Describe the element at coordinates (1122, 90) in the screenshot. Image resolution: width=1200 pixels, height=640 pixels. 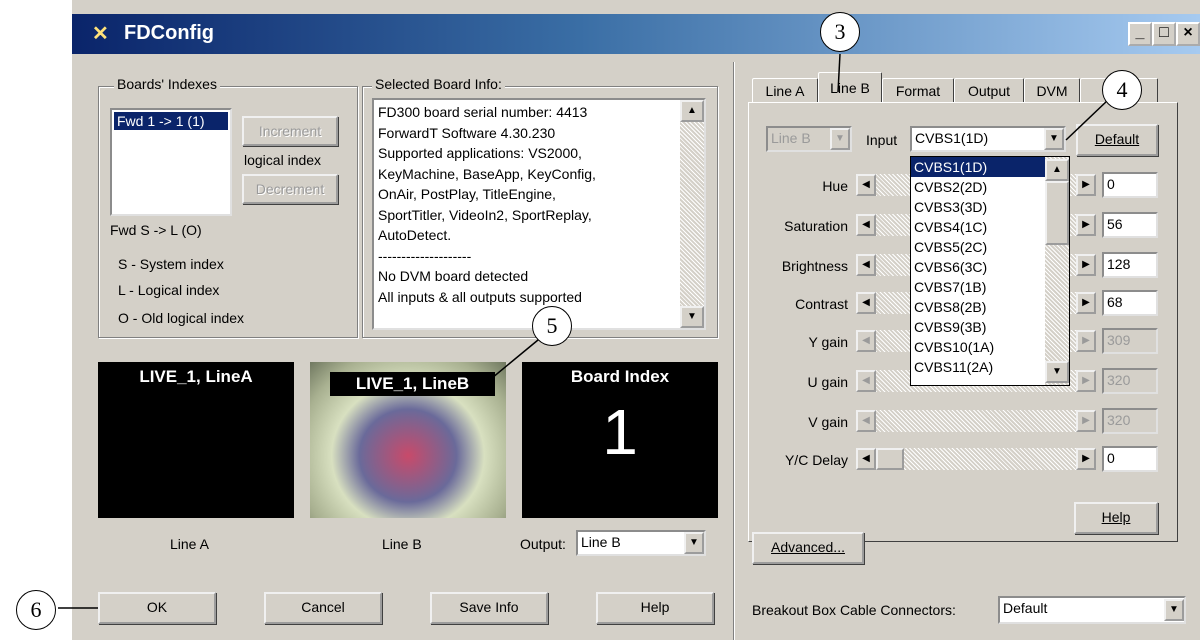
I see `callout-4: 4` at that location.